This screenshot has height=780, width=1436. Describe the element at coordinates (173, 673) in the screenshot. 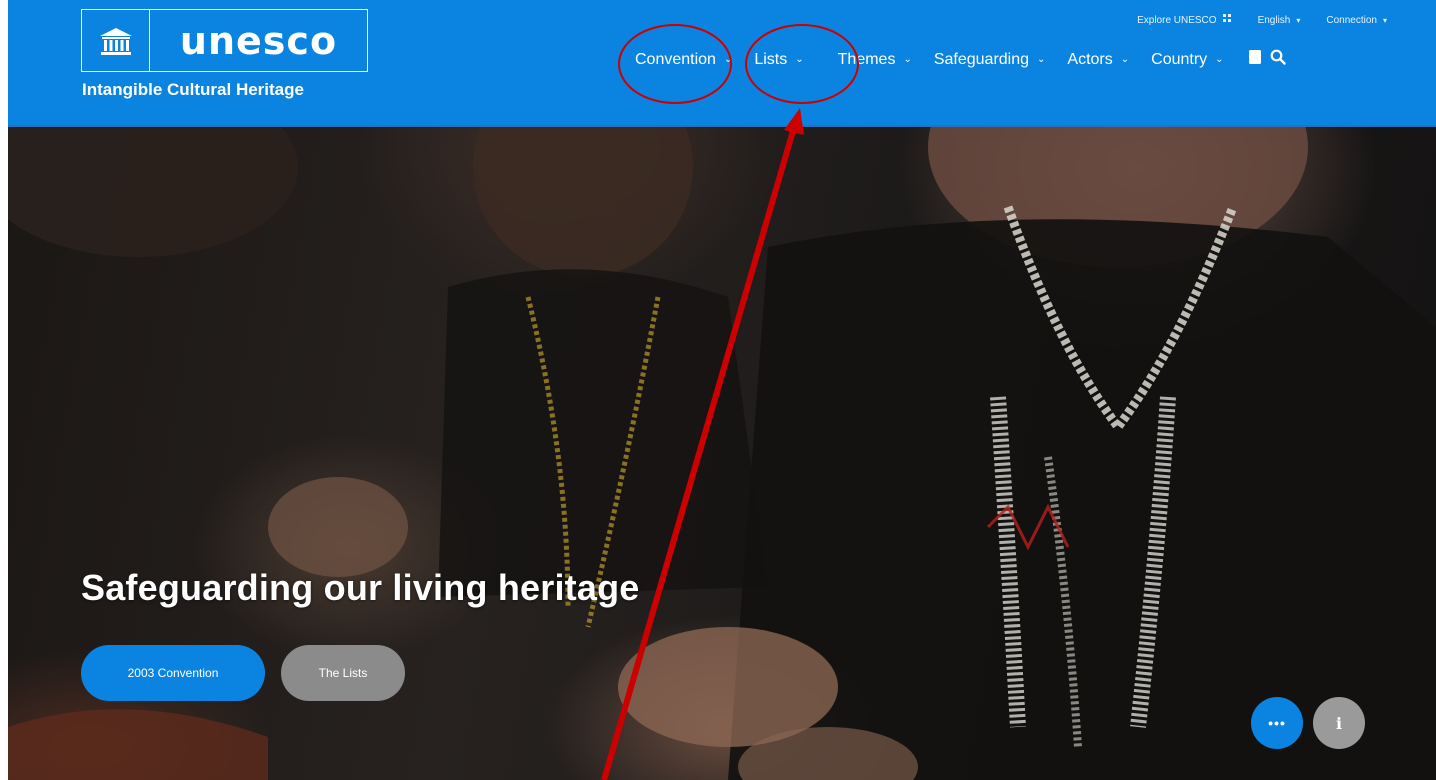

I see `convention-2003-button: 2003 Convention` at that location.